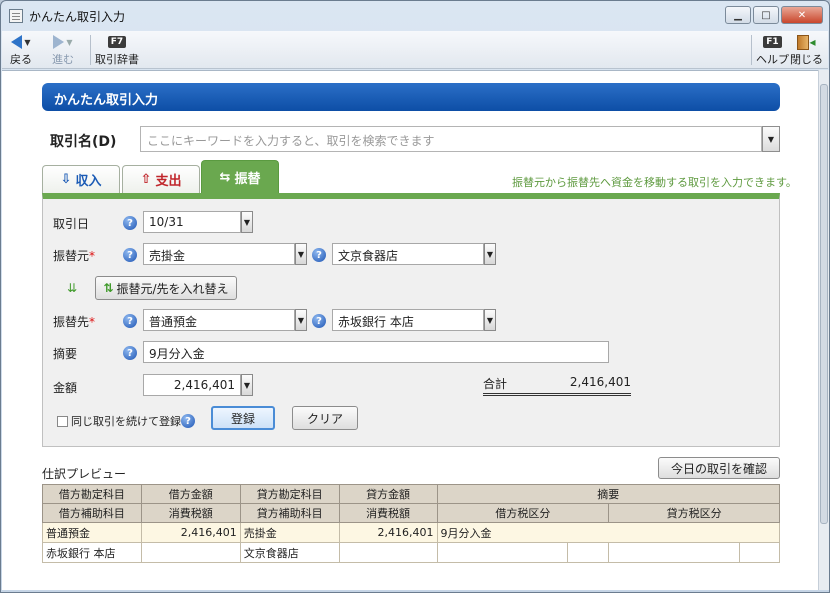 This screenshot has width=830, height=593. Describe the element at coordinates (608, 532) in the screenshot. I see `table-cell: 9月分入金` at that location.